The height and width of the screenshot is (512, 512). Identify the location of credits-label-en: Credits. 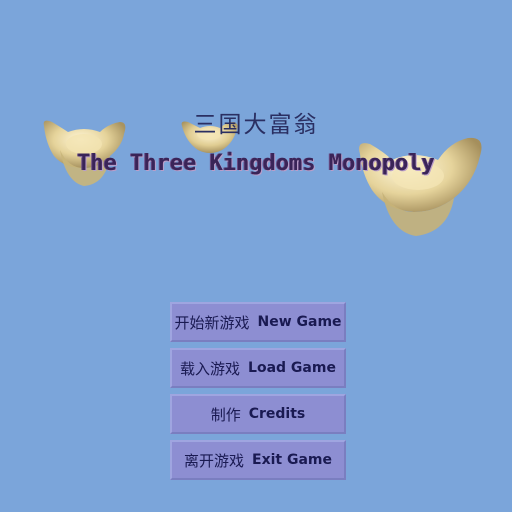
(277, 414).